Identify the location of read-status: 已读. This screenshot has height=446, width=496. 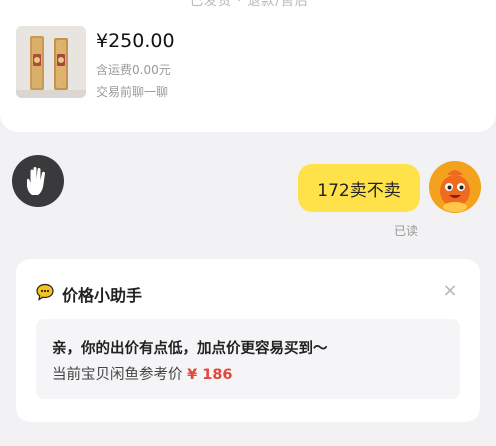
(406, 231).